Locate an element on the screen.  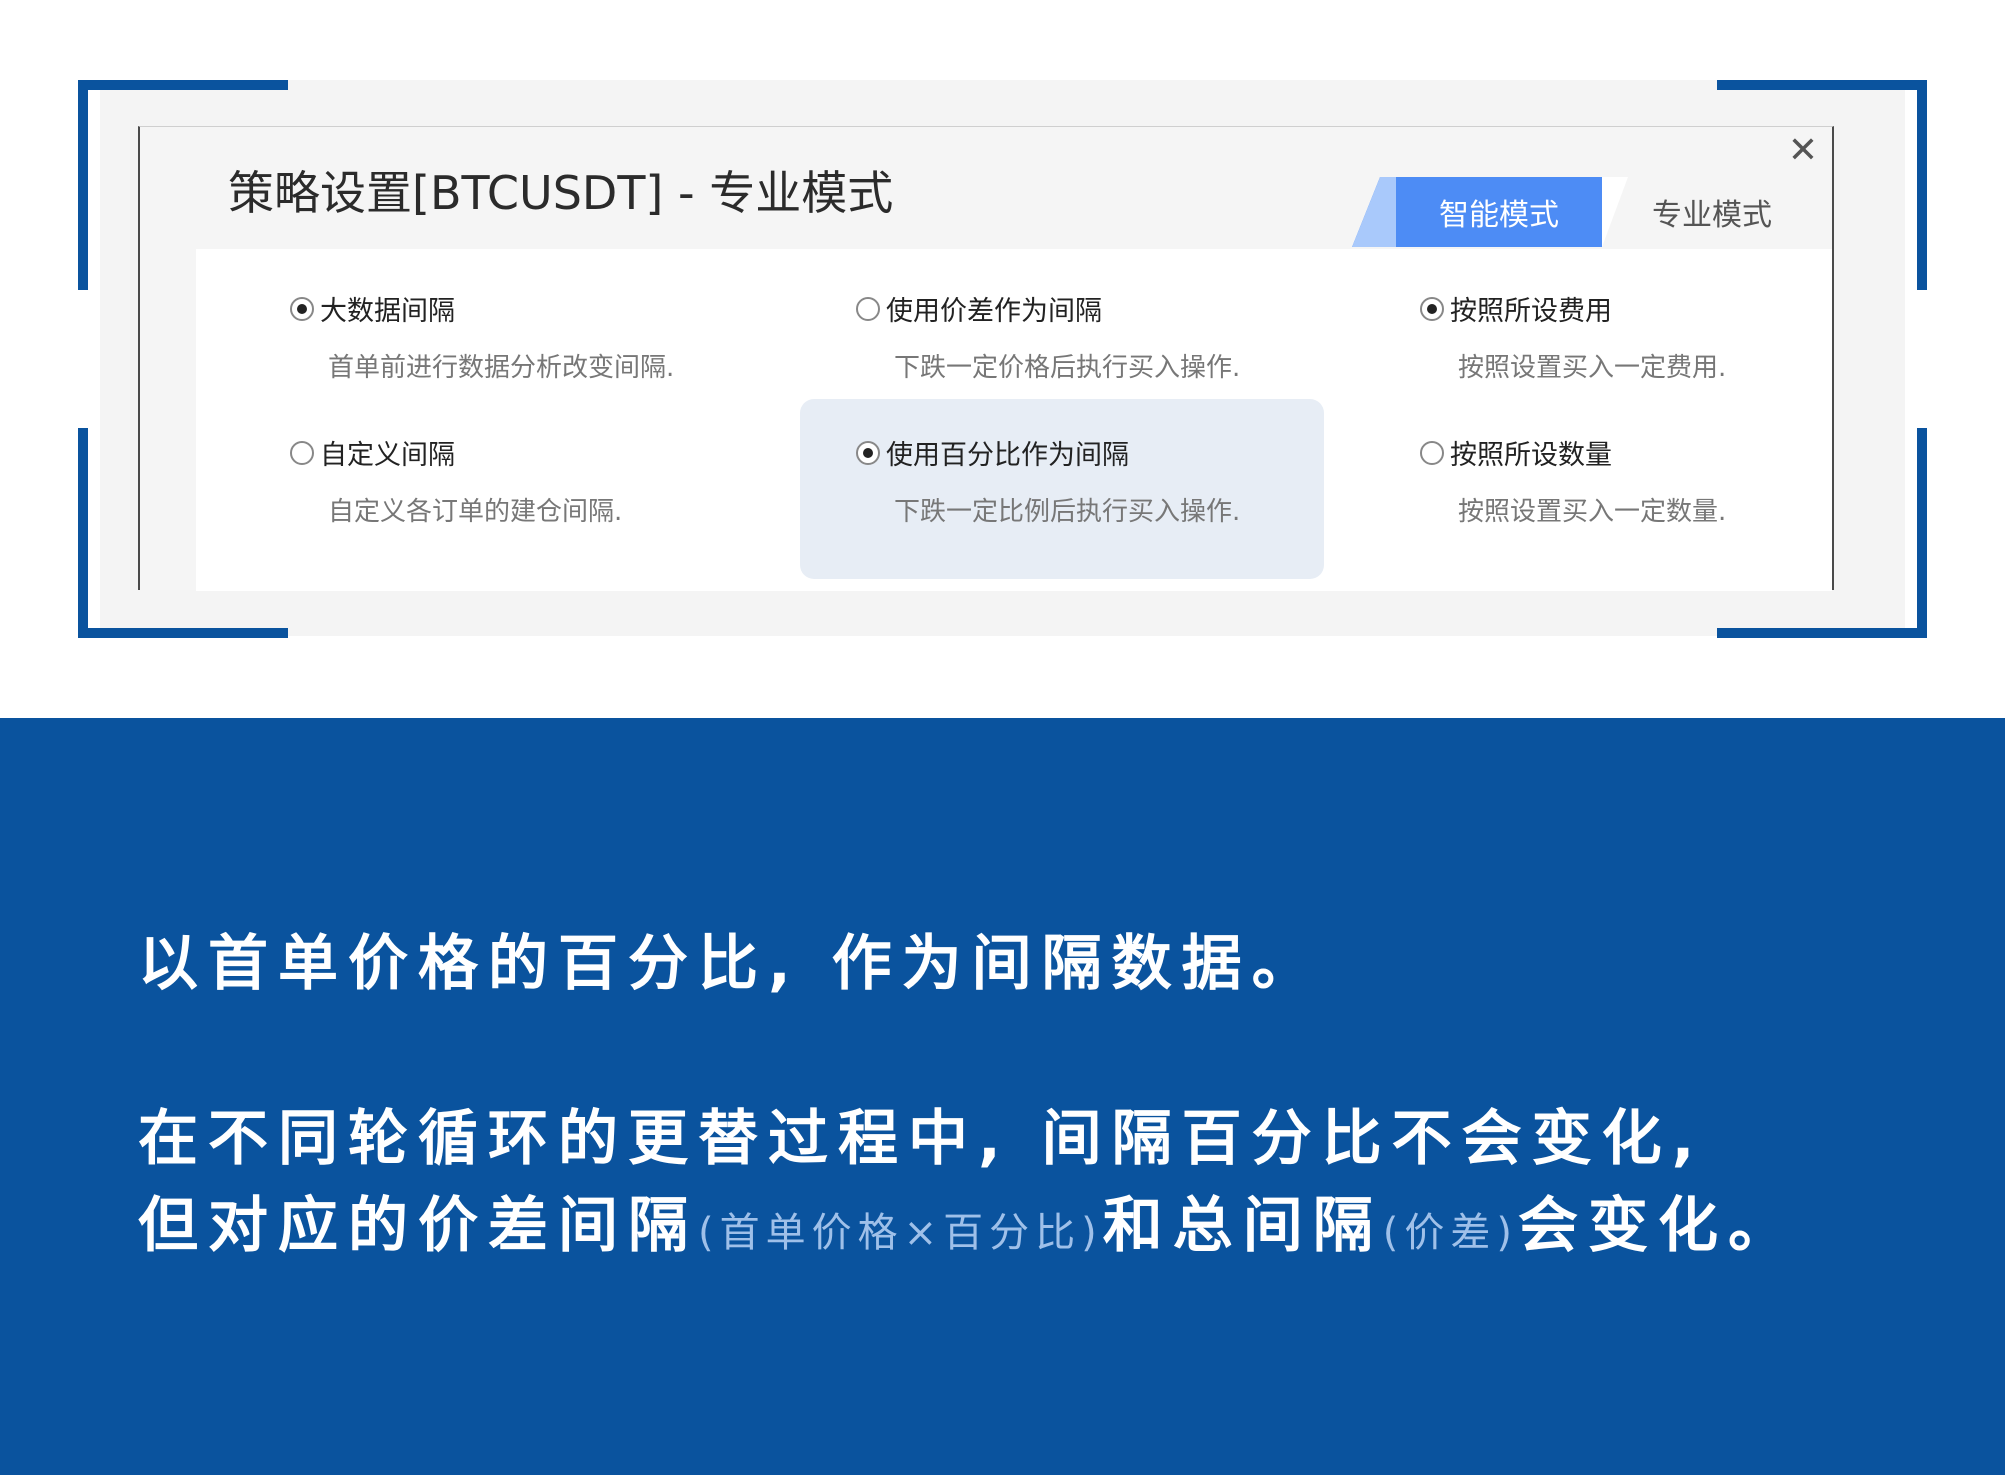
option-title: 按照所设数量 is located at coordinates (1531, 455).